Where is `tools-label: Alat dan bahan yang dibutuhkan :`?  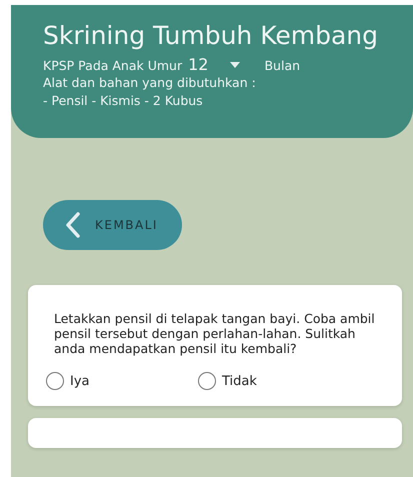
tools-label: Alat dan bahan yang dibutuhkan : is located at coordinates (150, 83).